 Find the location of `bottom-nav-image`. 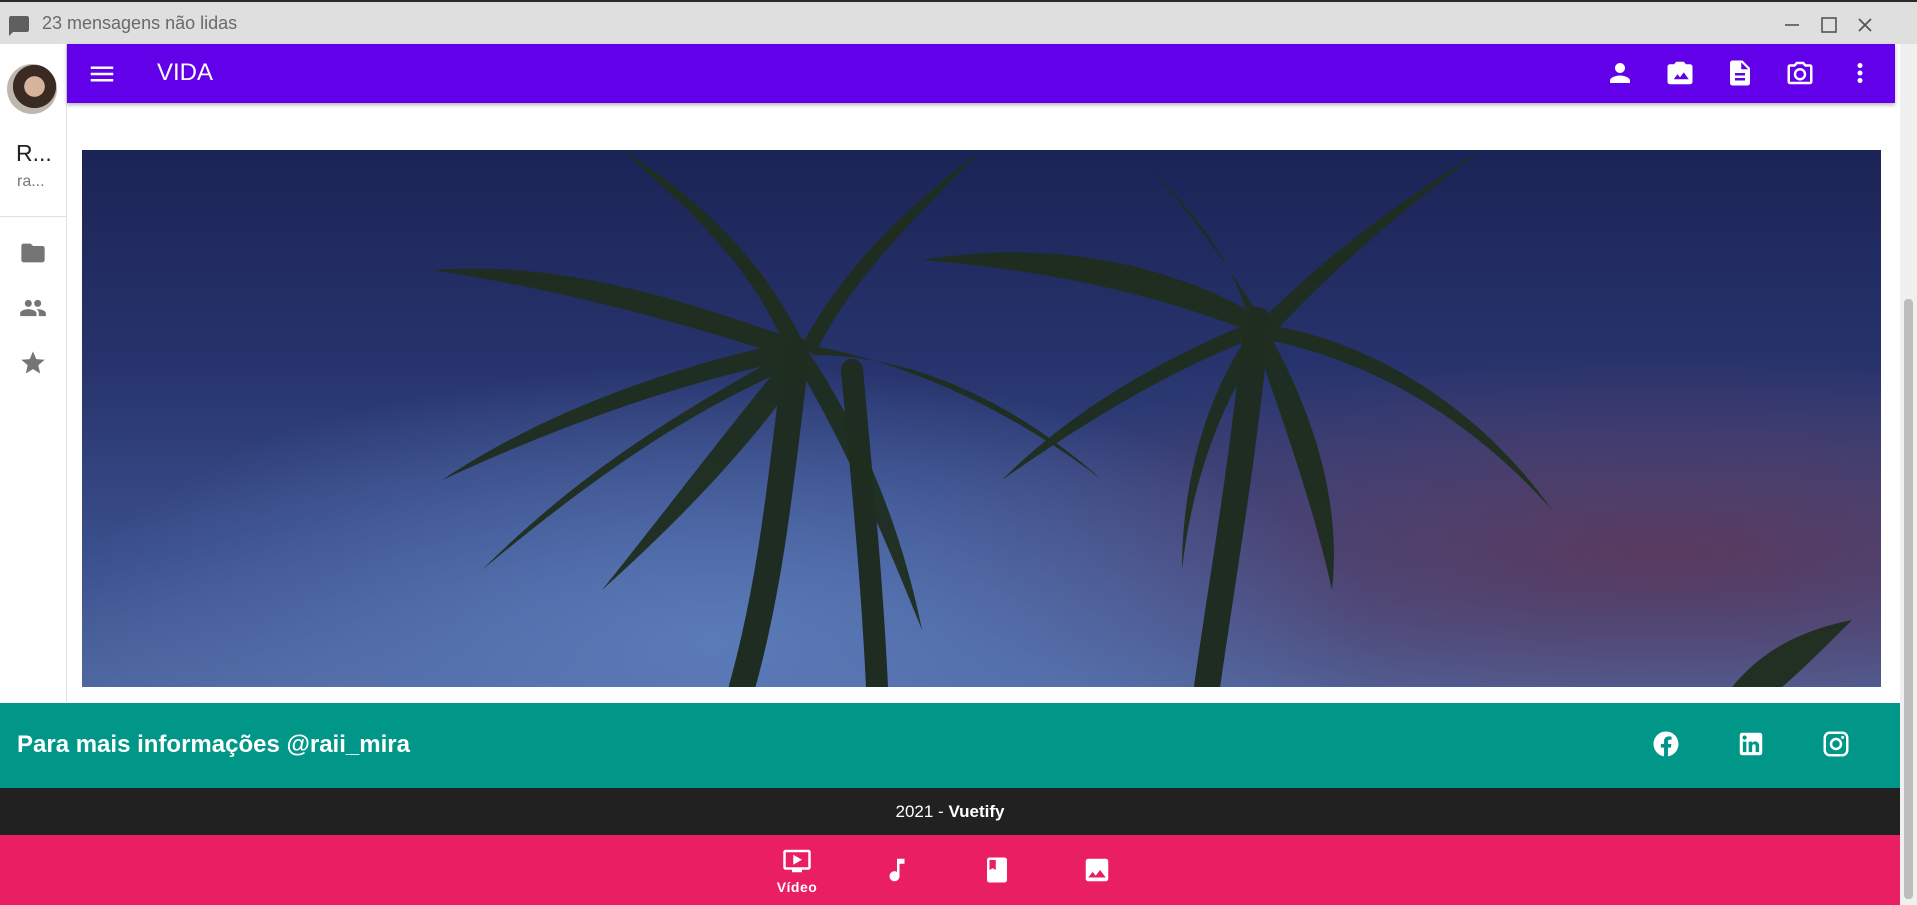

bottom-nav-image is located at coordinates (1097, 870).